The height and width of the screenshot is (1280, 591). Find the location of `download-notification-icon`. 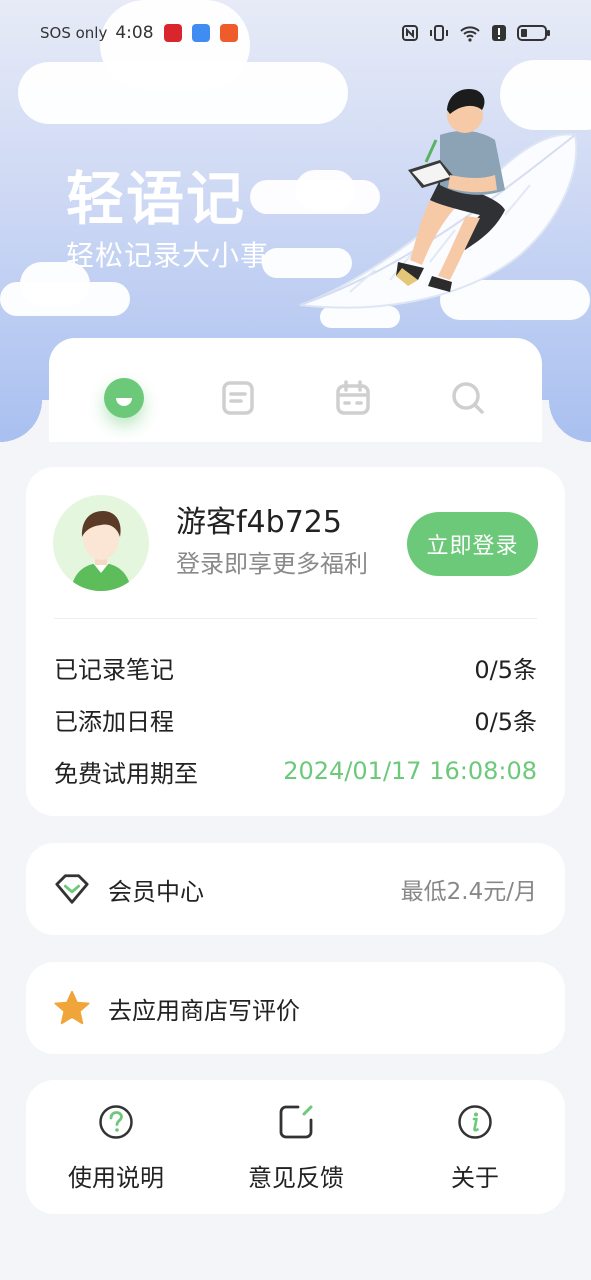

download-notification-icon is located at coordinates (228, 33).